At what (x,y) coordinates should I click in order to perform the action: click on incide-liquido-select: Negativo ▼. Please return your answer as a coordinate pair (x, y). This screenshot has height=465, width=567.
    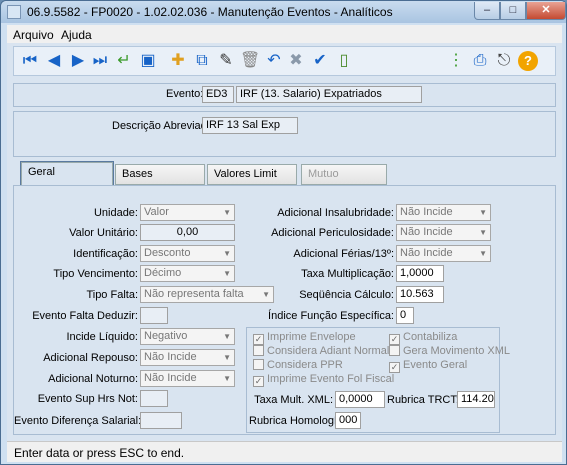
    Looking at the image, I should click on (187, 336).